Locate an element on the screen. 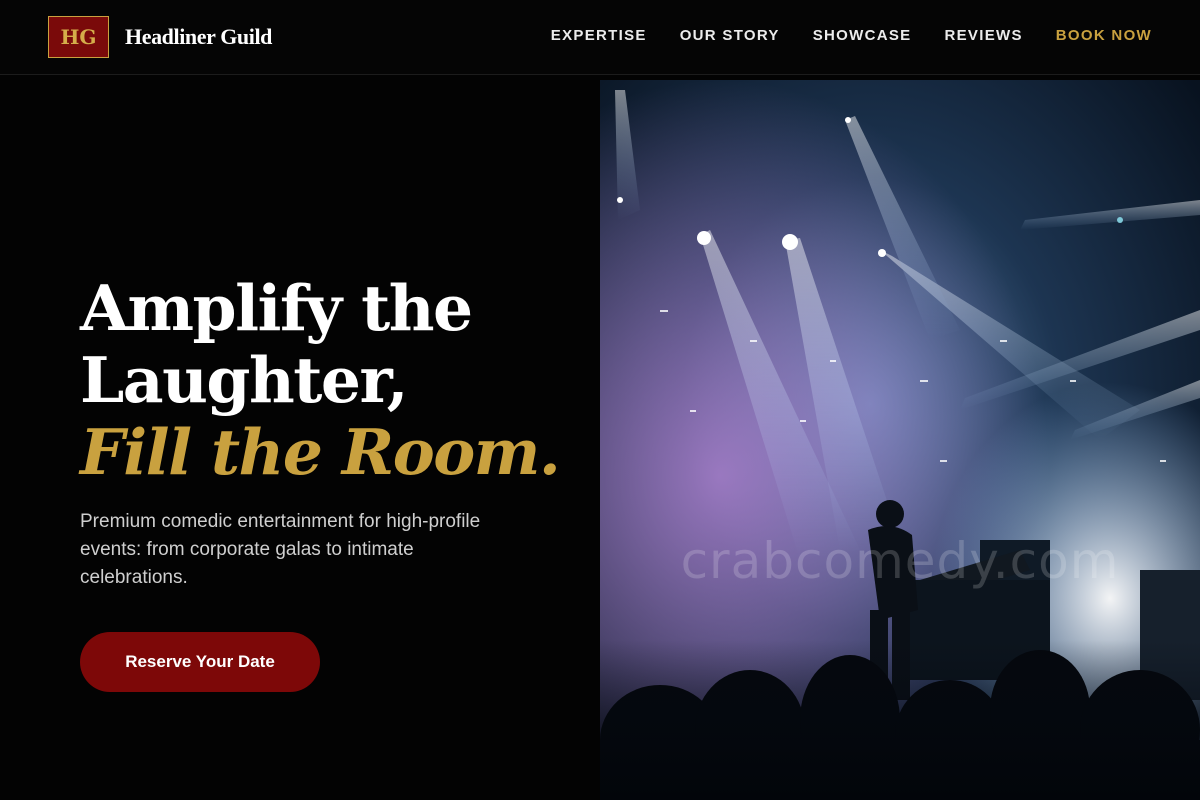  hero-title-line-1: Amplify the is located at coordinates (276, 308).